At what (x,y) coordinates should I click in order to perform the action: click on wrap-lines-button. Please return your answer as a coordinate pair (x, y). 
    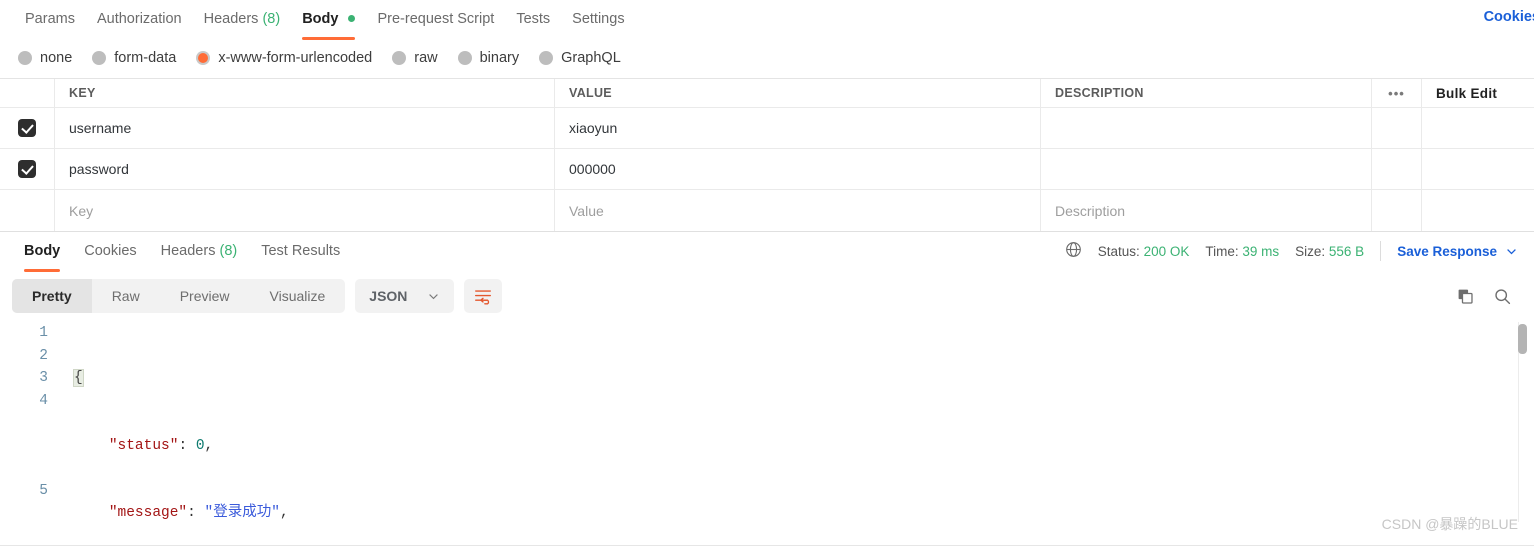
    Looking at the image, I should click on (483, 296).